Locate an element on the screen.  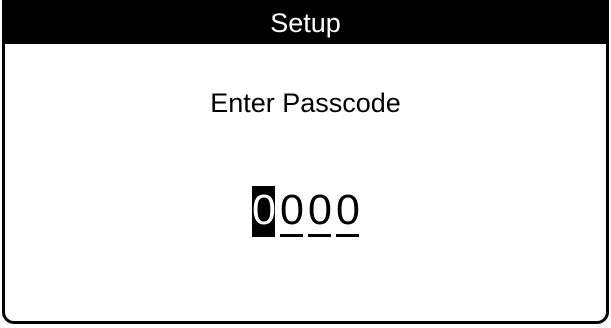
title-bar: Setup is located at coordinates (305, 23).